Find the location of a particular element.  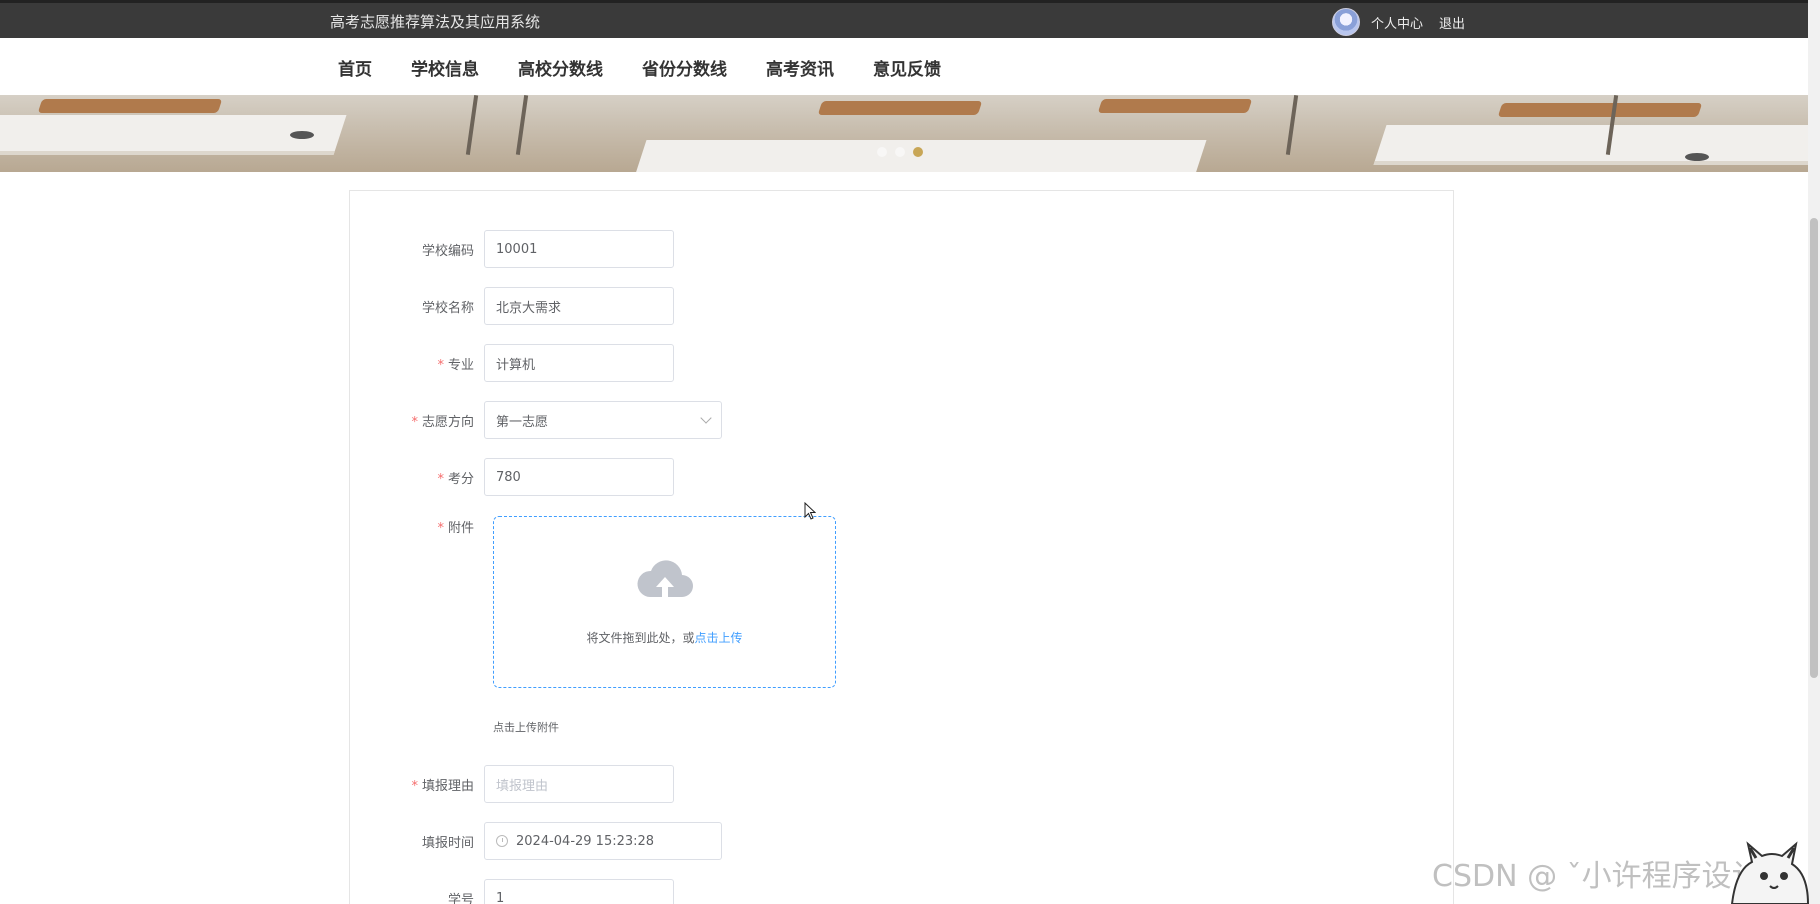

upload-cloud-icon is located at coordinates (665, 578).